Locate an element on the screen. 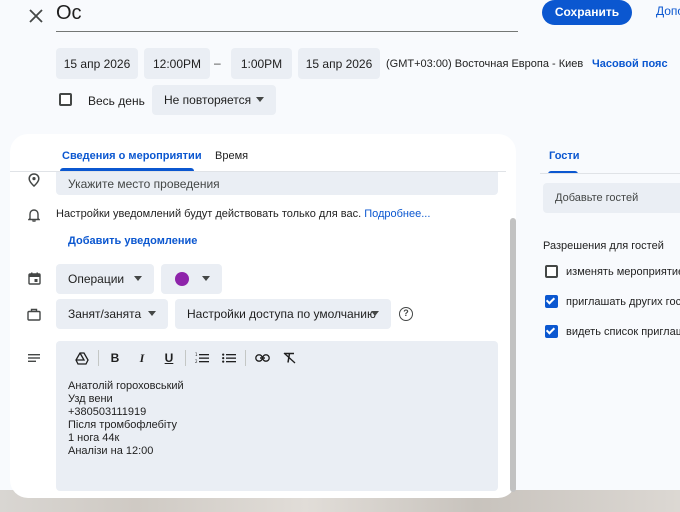 The width and height of the screenshot is (680, 512). repeat-value: Не повторяется is located at coordinates (208, 100).